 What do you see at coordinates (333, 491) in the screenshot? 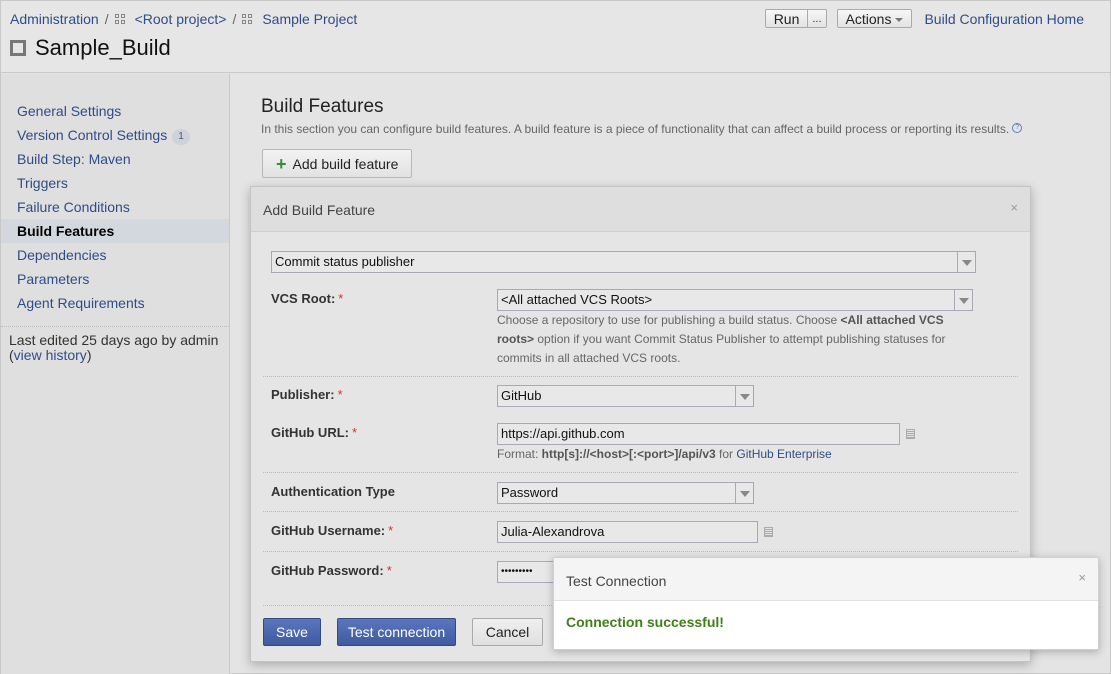
I see `auth-type-label: Authentication Type` at bounding box center [333, 491].